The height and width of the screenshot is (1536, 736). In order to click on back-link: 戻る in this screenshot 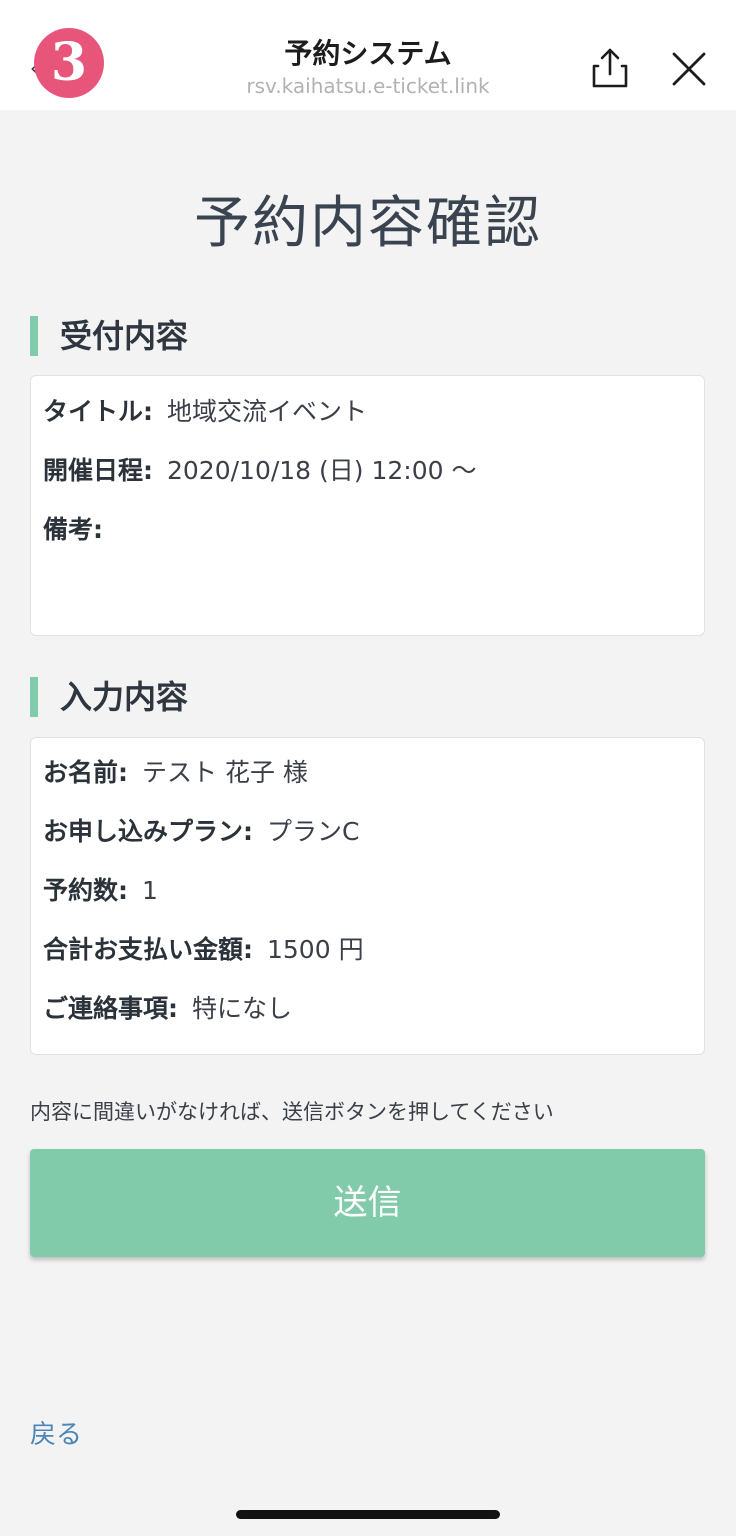, I will do `click(56, 1432)`.